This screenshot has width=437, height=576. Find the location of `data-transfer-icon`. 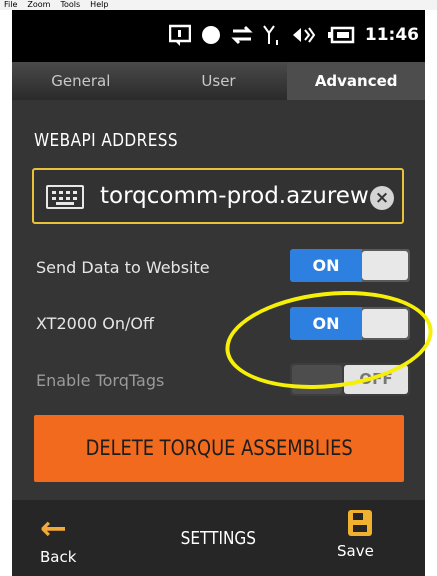

data-transfer-icon is located at coordinates (242, 35).